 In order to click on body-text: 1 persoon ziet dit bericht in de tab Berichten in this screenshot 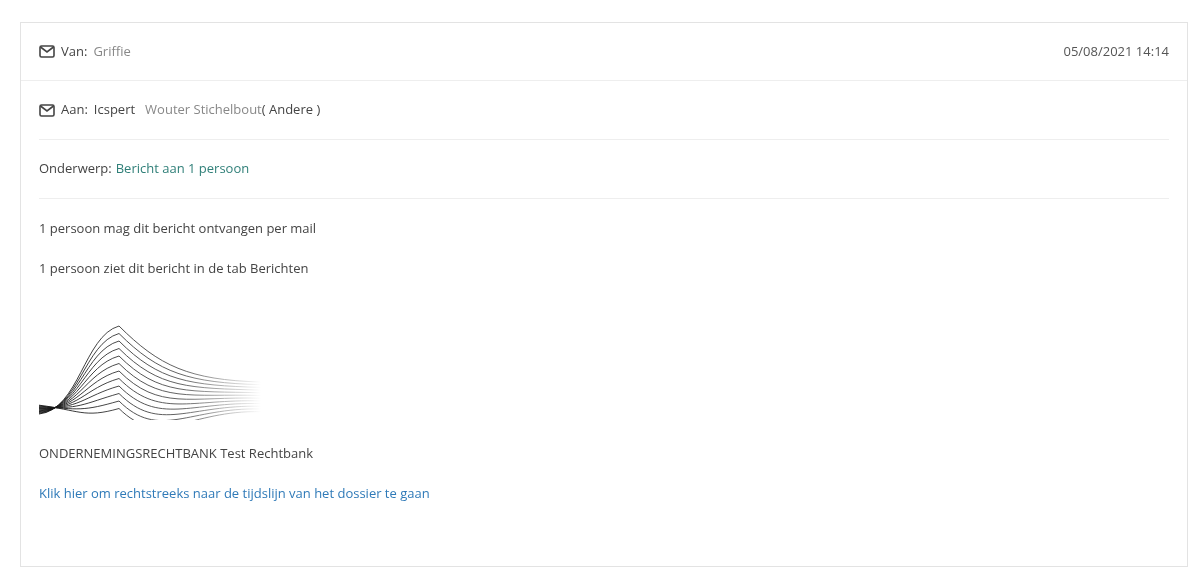, I will do `click(174, 268)`.